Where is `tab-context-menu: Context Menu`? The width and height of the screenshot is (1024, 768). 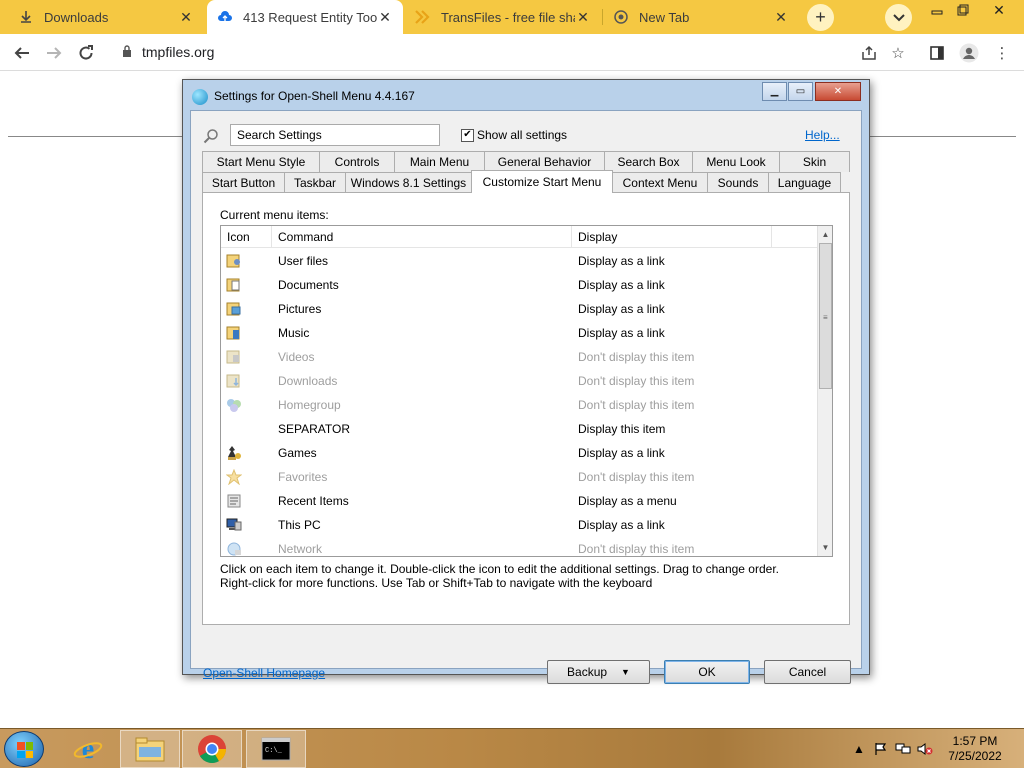 tab-context-menu: Context Menu is located at coordinates (660, 182).